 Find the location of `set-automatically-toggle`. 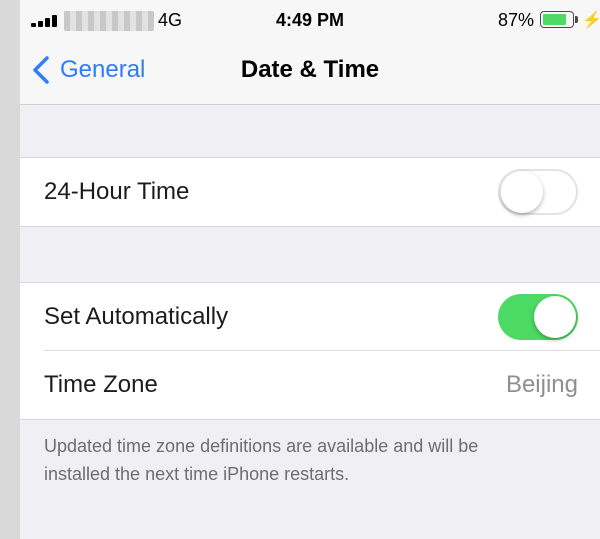

set-automatically-toggle is located at coordinates (538, 317).